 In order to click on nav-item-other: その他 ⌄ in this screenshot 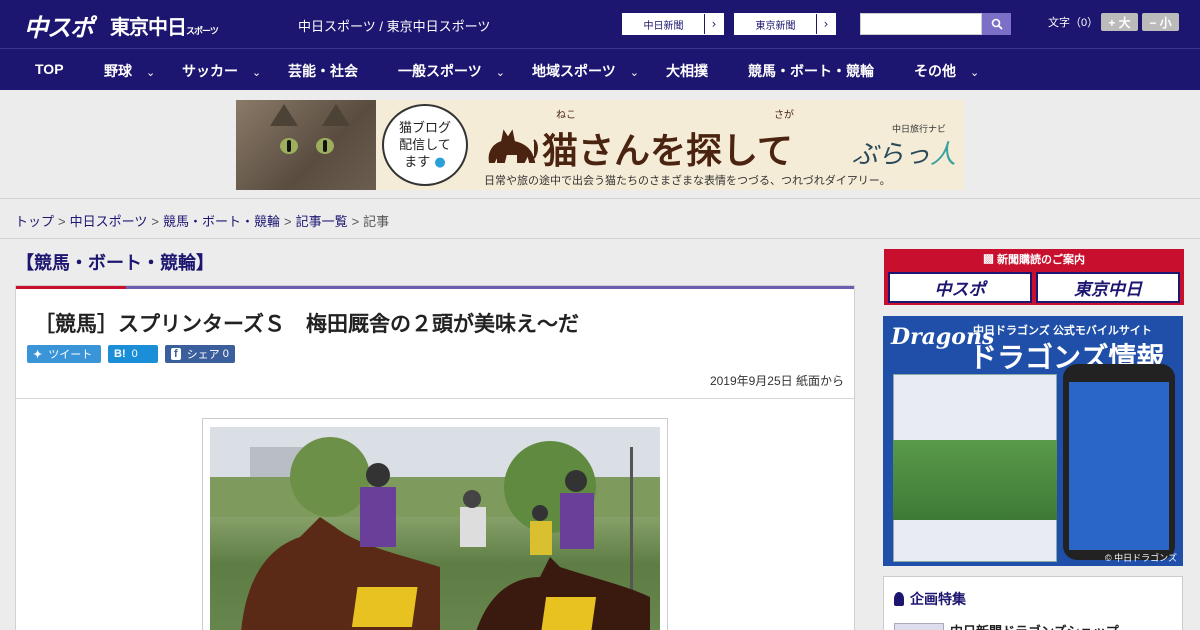, I will do `click(946, 71)`.